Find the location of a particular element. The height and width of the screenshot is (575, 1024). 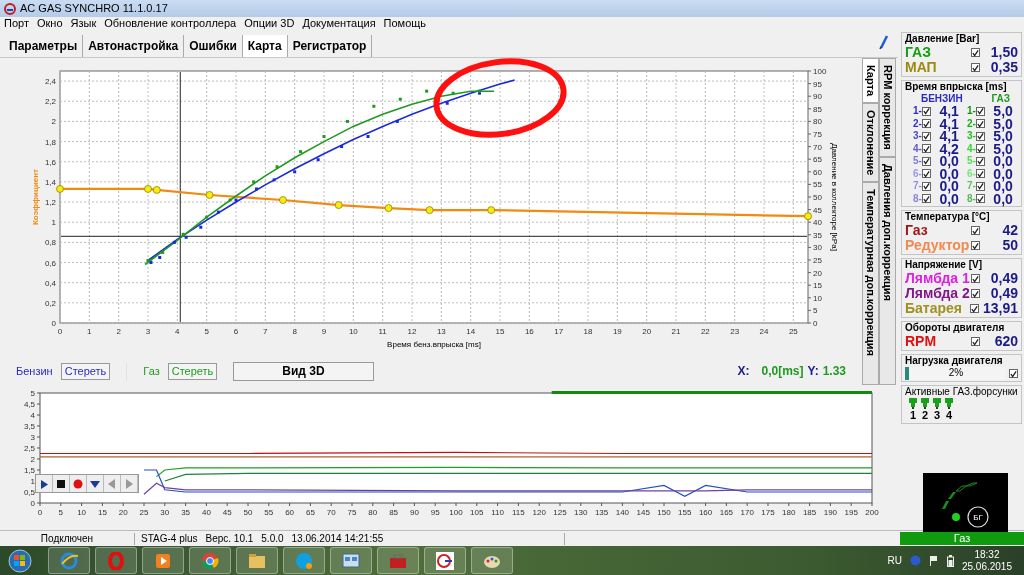

injector-label: 4- is located at coordinates (917, 148).